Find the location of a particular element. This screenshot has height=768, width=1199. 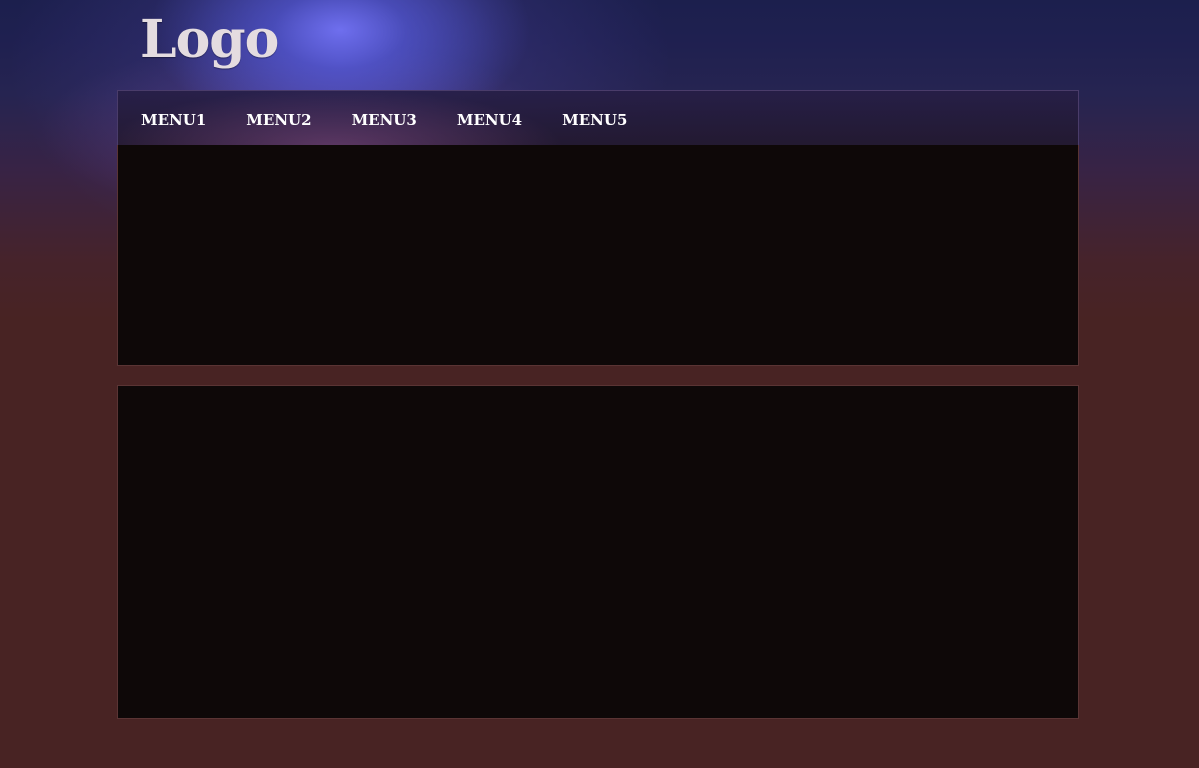

nav-item-menu2: MENU2 is located at coordinates (278, 118).